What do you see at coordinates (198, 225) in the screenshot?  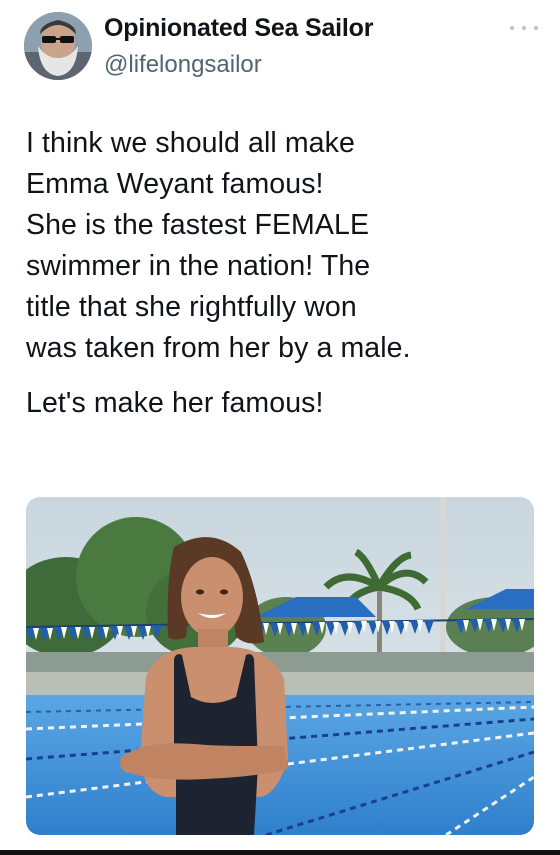 I see `tweet-line: She is the fastest FEMALE` at bounding box center [198, 225].